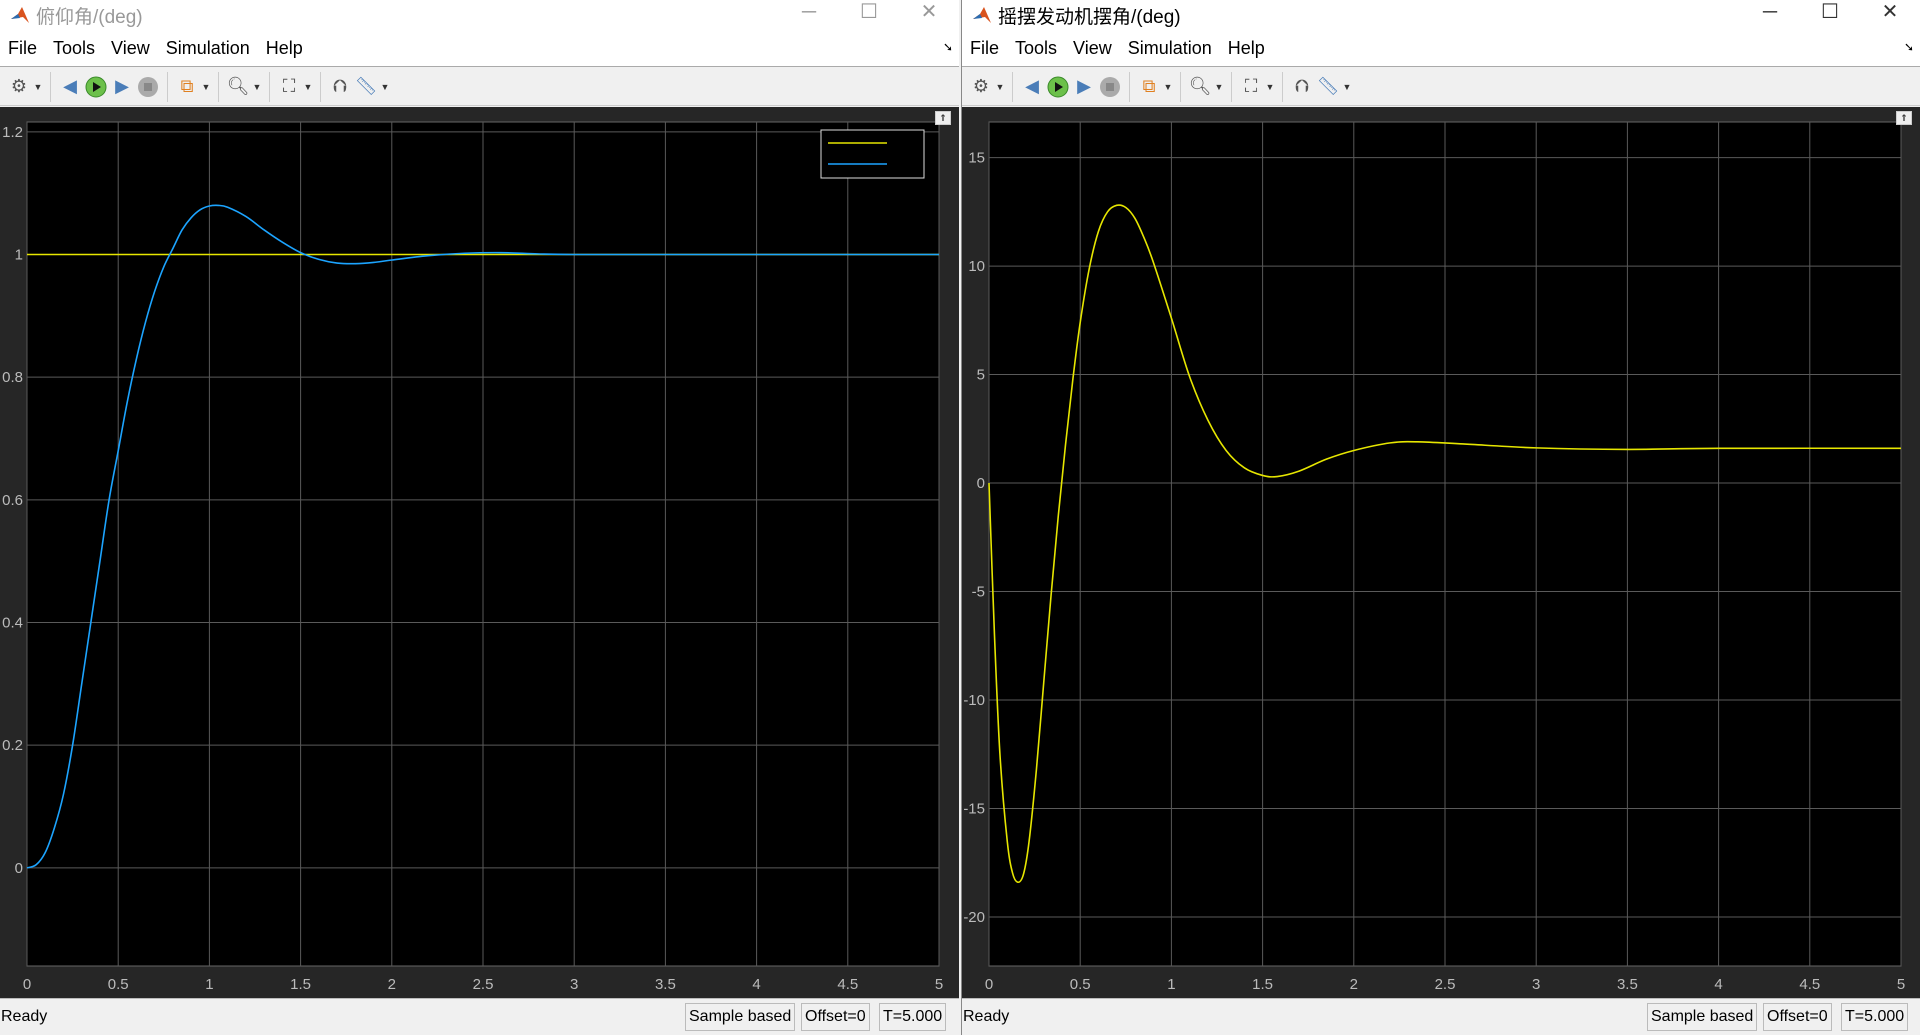 The height and width of the screenshot is (1035, 1920). I want to click on y-tick-label: -10, so click(974, 700).